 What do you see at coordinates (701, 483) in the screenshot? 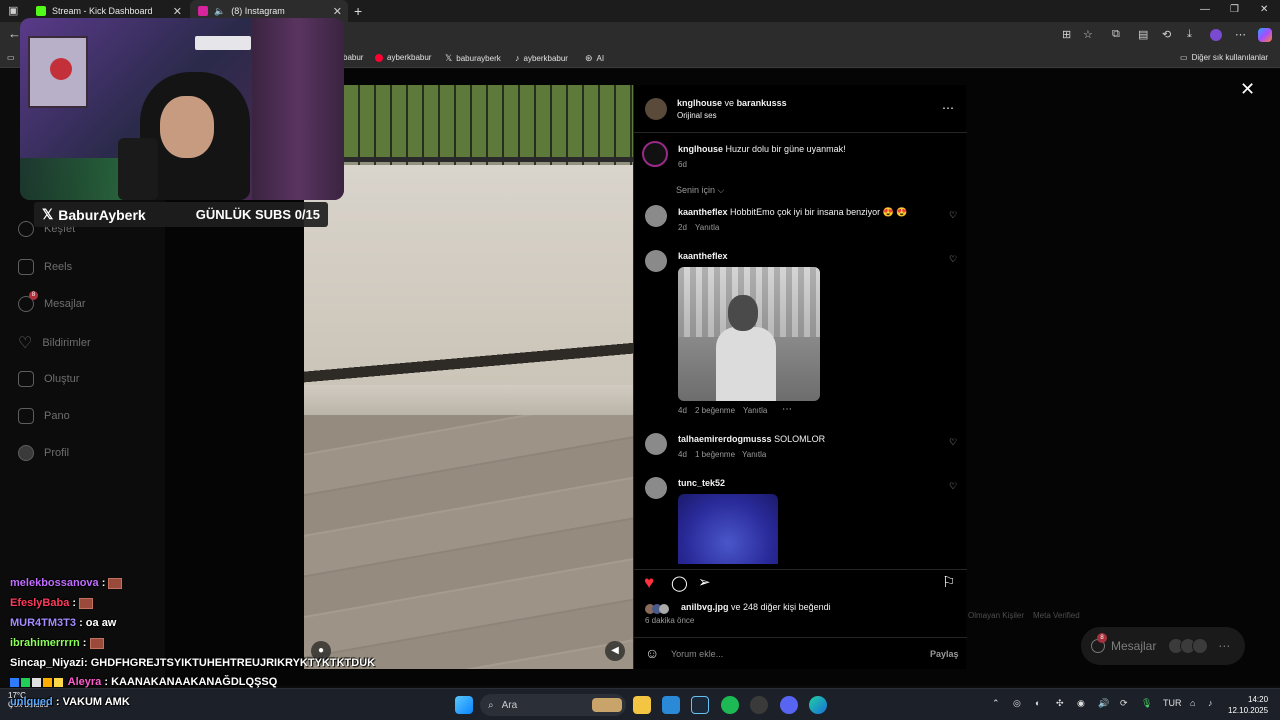
I see `comment-user: tunc_tek52` at bounding box center [701, 483].